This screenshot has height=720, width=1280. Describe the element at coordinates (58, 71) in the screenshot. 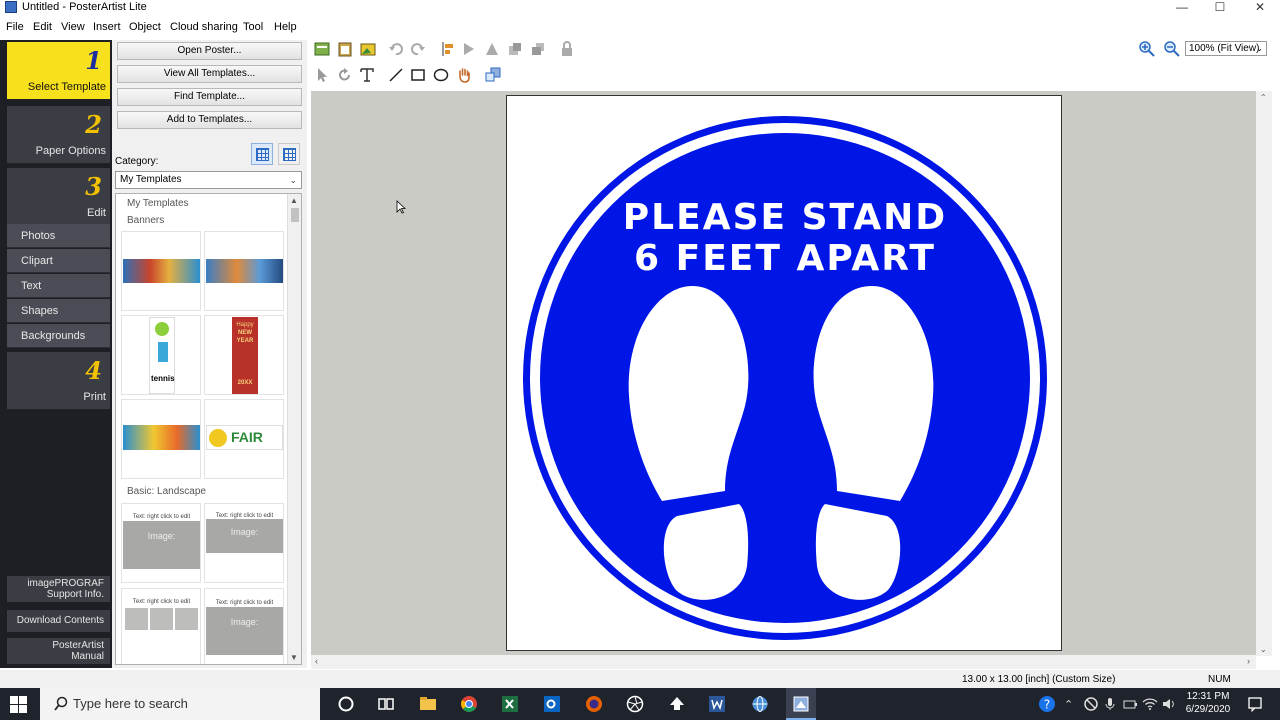

I see `step-select-template: 1 Select Template` at that location.